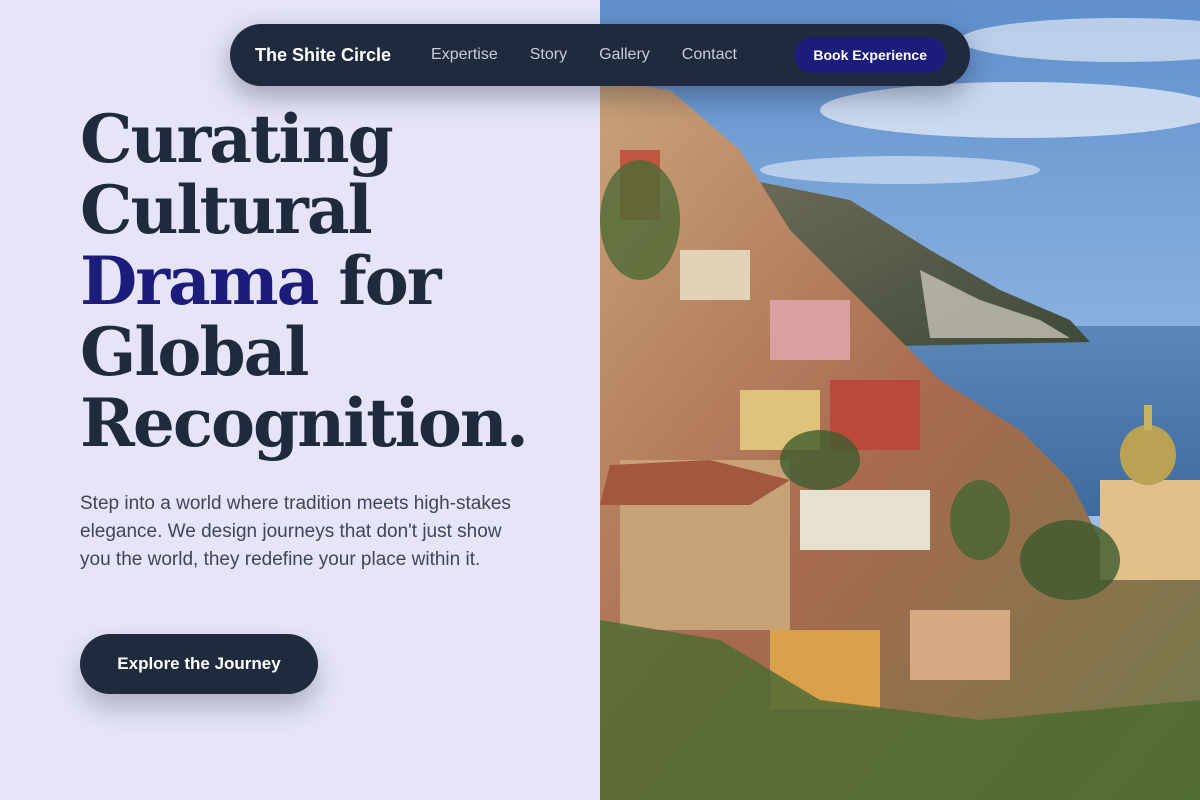 Image resolution: width=1200 pixels, height=800 pixels. I want to click on headline-line-2: Cultural, so click(226, 210).